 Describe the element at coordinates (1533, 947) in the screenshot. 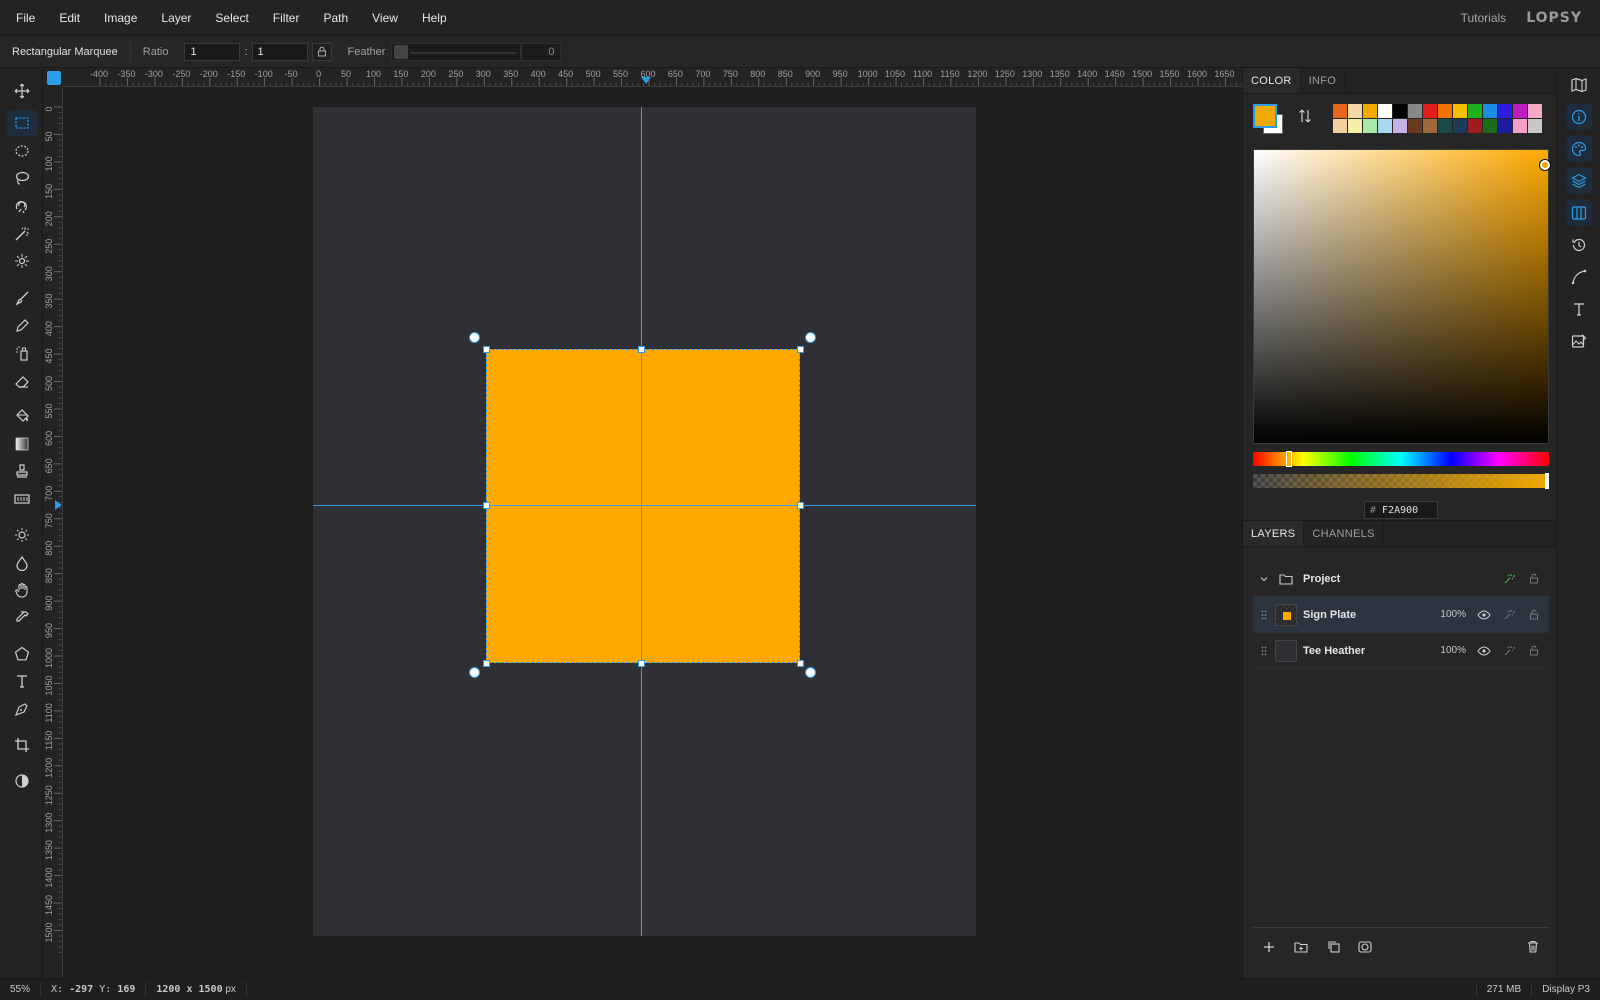

I see `delete-layer-button` at that location.